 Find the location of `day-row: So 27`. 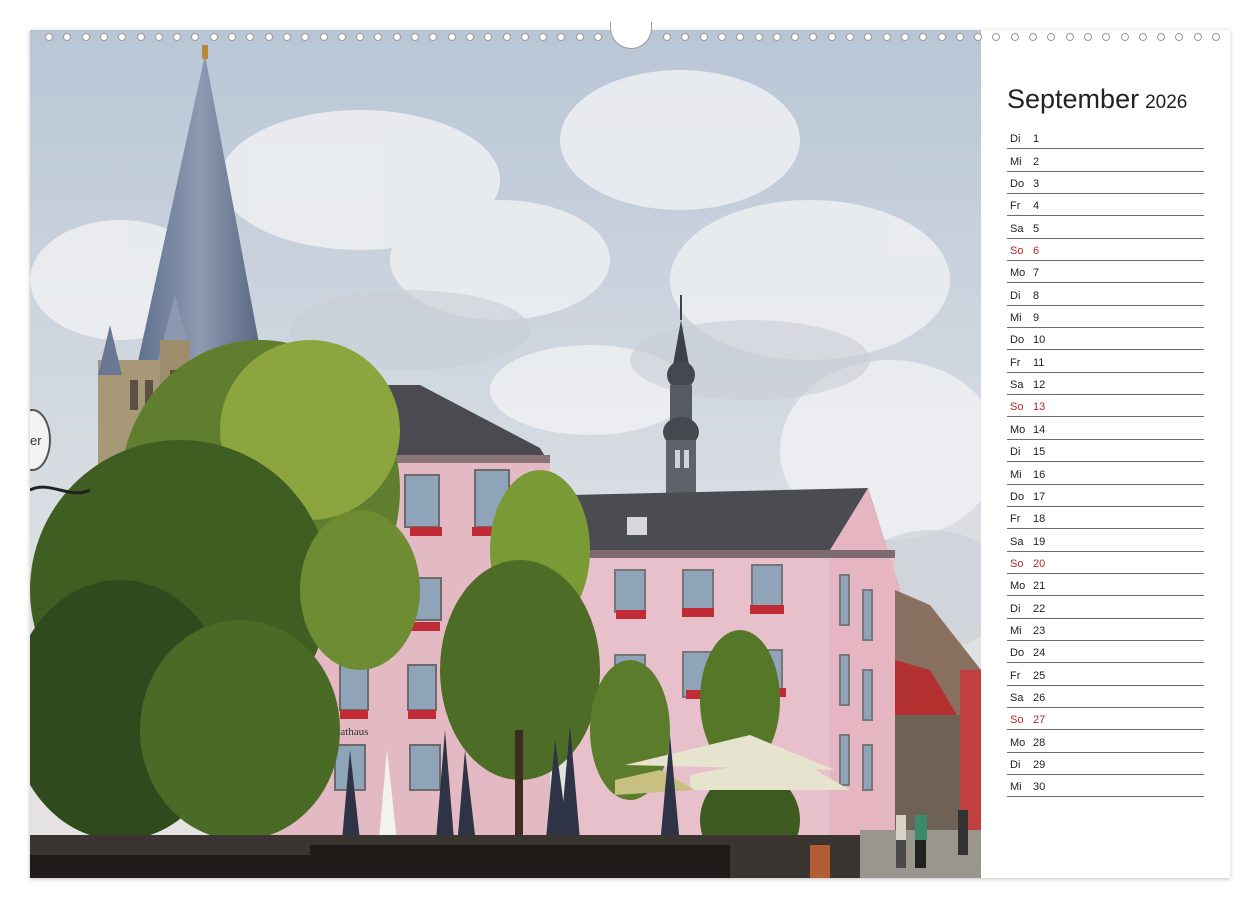

day-row: So 27 is located at coordinates (1105, 719).